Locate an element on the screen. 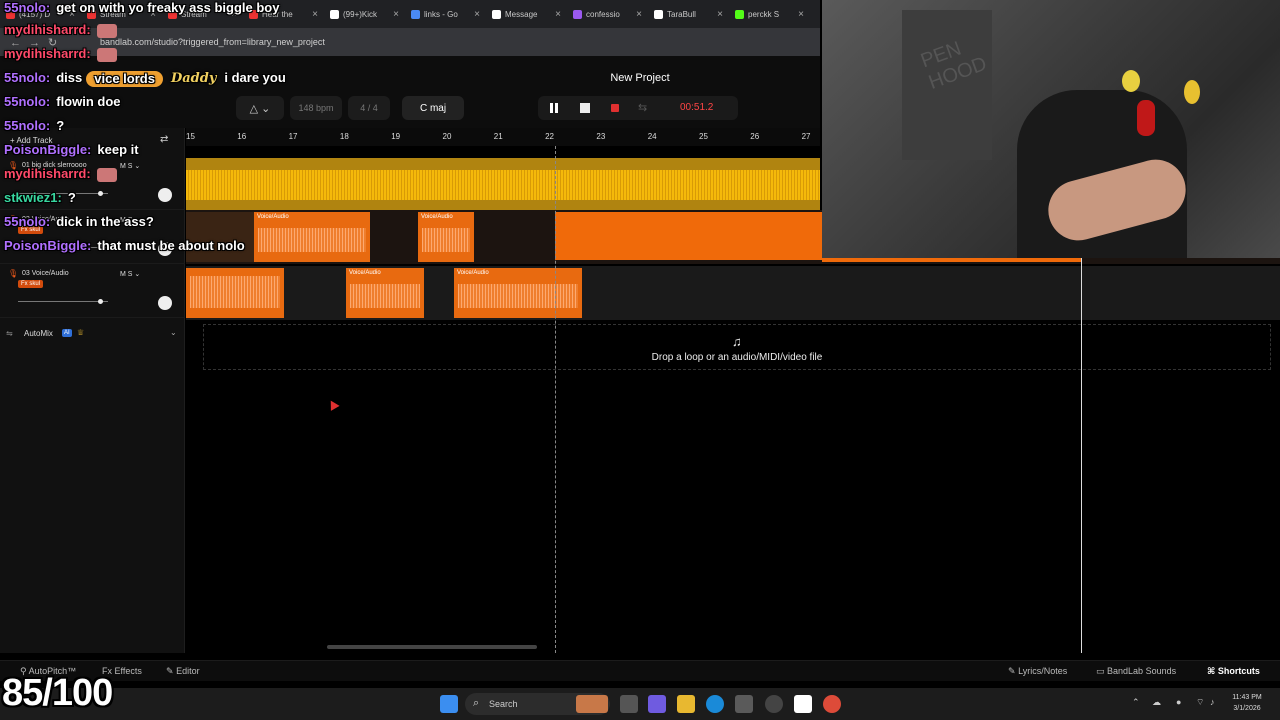  track-settings-icon: ⇄ is located at coordinates (164, 139).